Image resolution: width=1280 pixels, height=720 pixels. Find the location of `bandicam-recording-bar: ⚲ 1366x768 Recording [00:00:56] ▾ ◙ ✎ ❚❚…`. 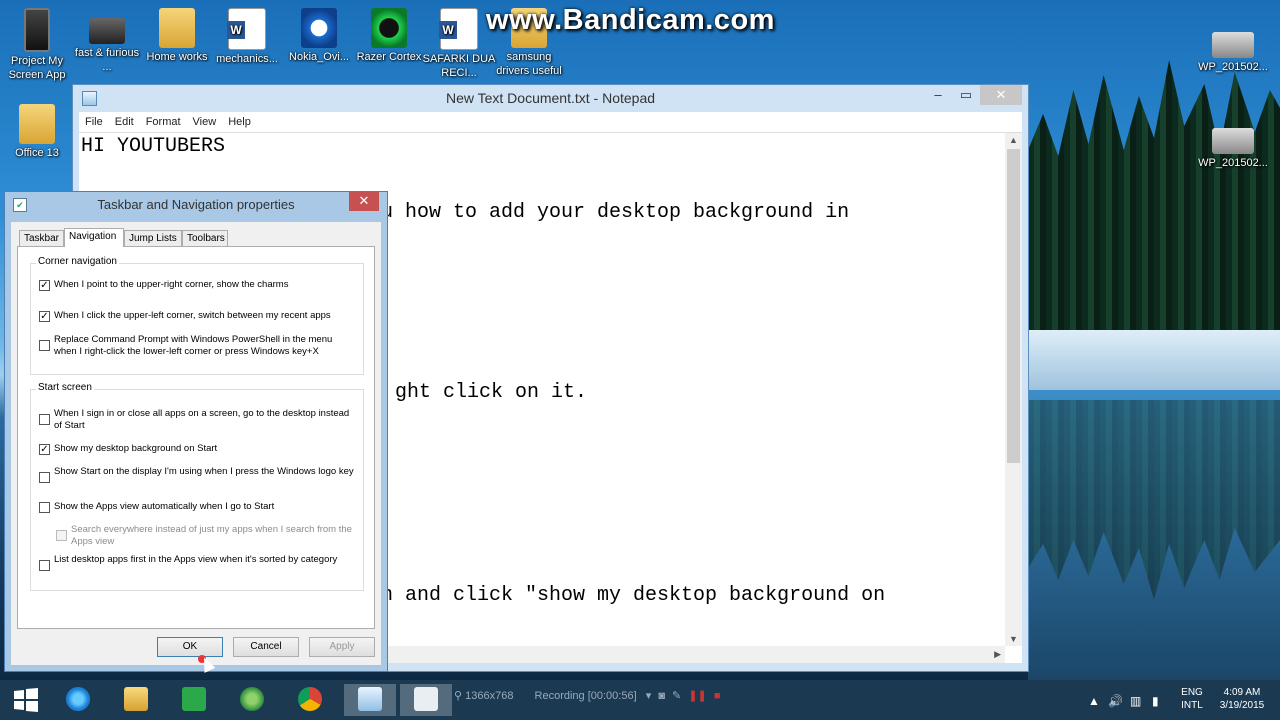

bandicam-recording-bar: ⚲ 1366x768 Recording [00:00:56] ▾ ◙ ✎ ❚❚… is located at coordinates (587, 695).